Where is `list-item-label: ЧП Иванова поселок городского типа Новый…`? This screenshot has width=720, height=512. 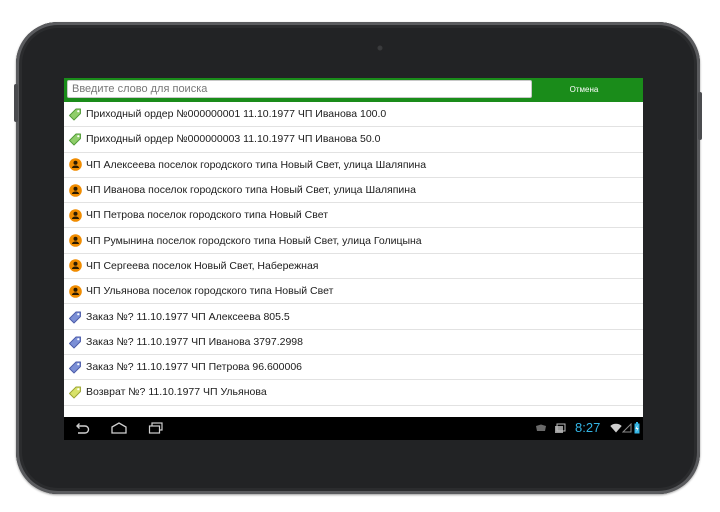 list-item-label: ЧП Иванова поселок городского типа Новый… is located at coordinates (251, 190).